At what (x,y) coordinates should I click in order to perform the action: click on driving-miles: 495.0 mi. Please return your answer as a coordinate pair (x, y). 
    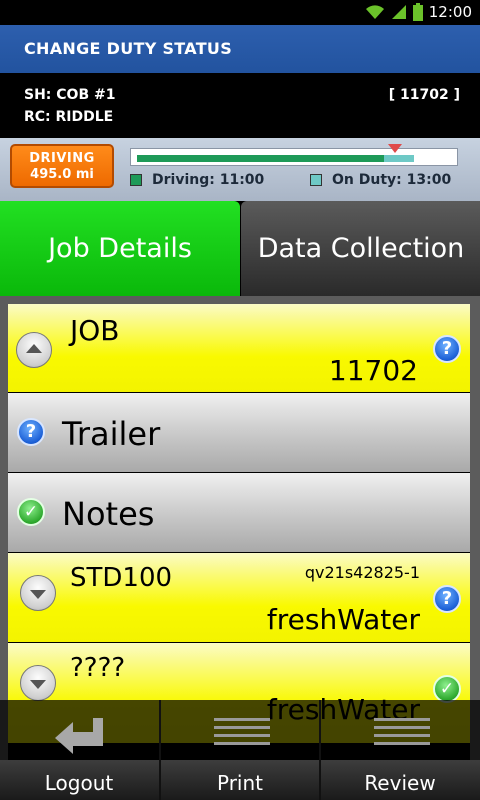
    Looking at the image, I should click on (62, 174).